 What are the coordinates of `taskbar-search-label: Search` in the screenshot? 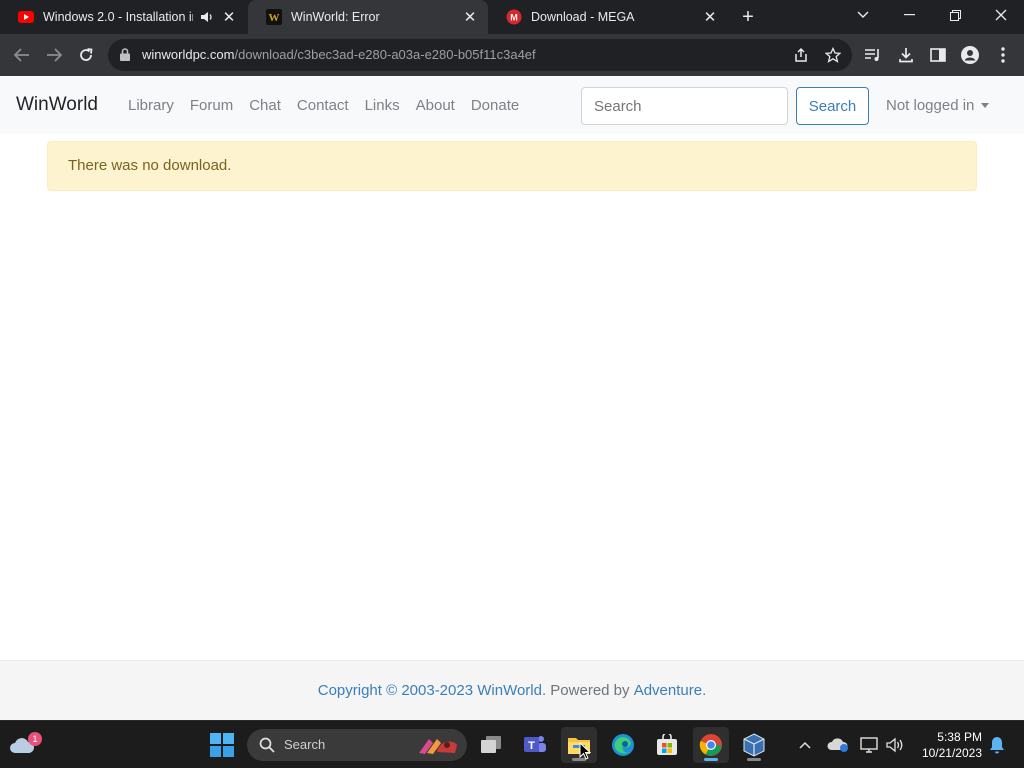 It's located at (305, 744).